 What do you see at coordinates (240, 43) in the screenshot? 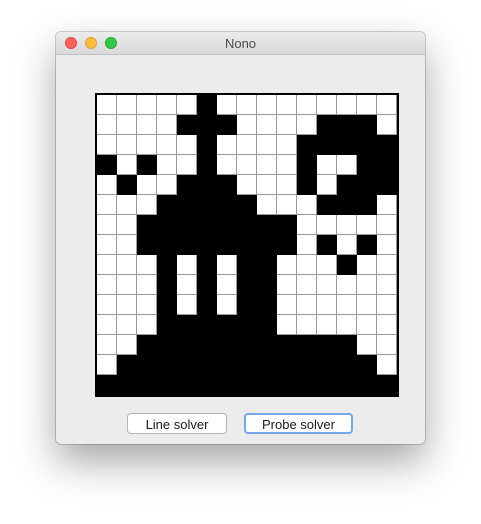
I see `title-bar: Nono` at bounding box center [240, 43].